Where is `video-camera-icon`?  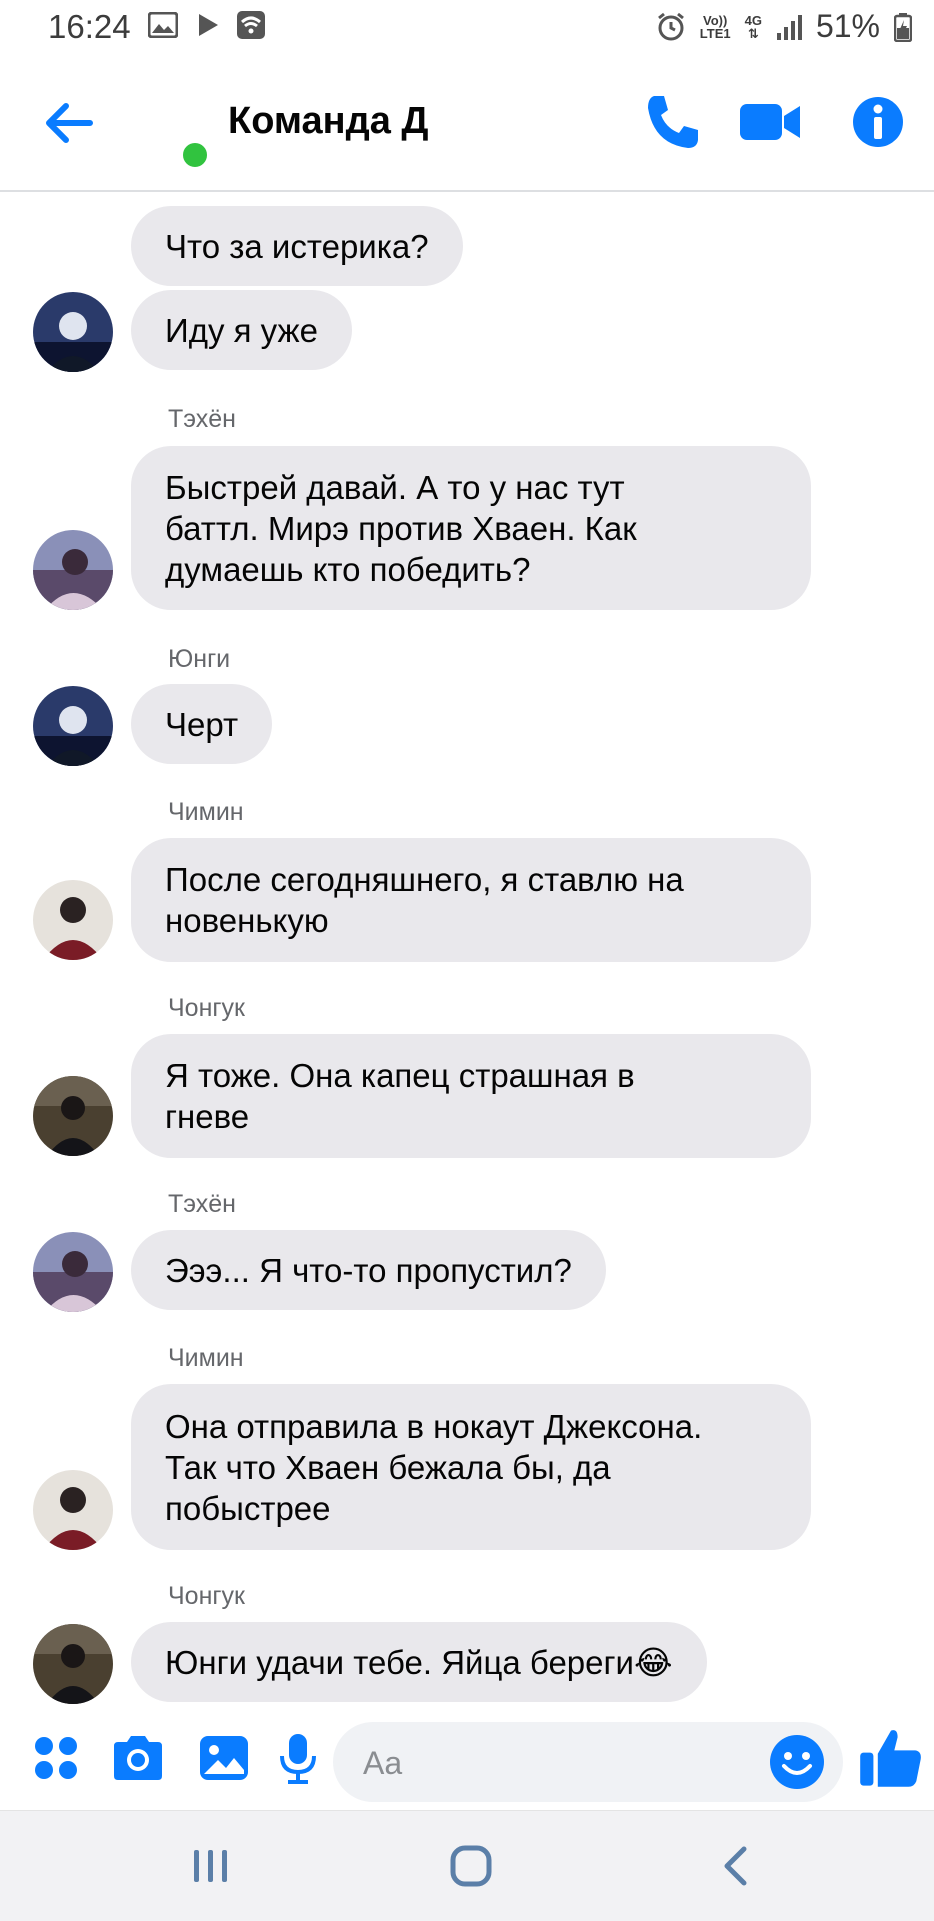 video-camera-icon is located at coordinates (770, 122).